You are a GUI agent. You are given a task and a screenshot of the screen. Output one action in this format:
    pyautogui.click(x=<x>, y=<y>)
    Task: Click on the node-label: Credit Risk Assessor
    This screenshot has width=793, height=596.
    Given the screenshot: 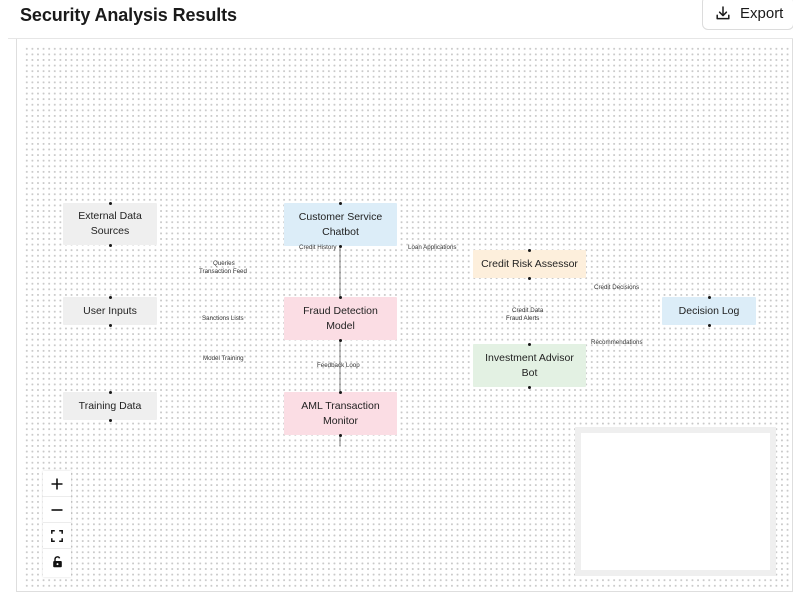 What is the action you would take?
    pyautogui.click(x=529, y=263)
    